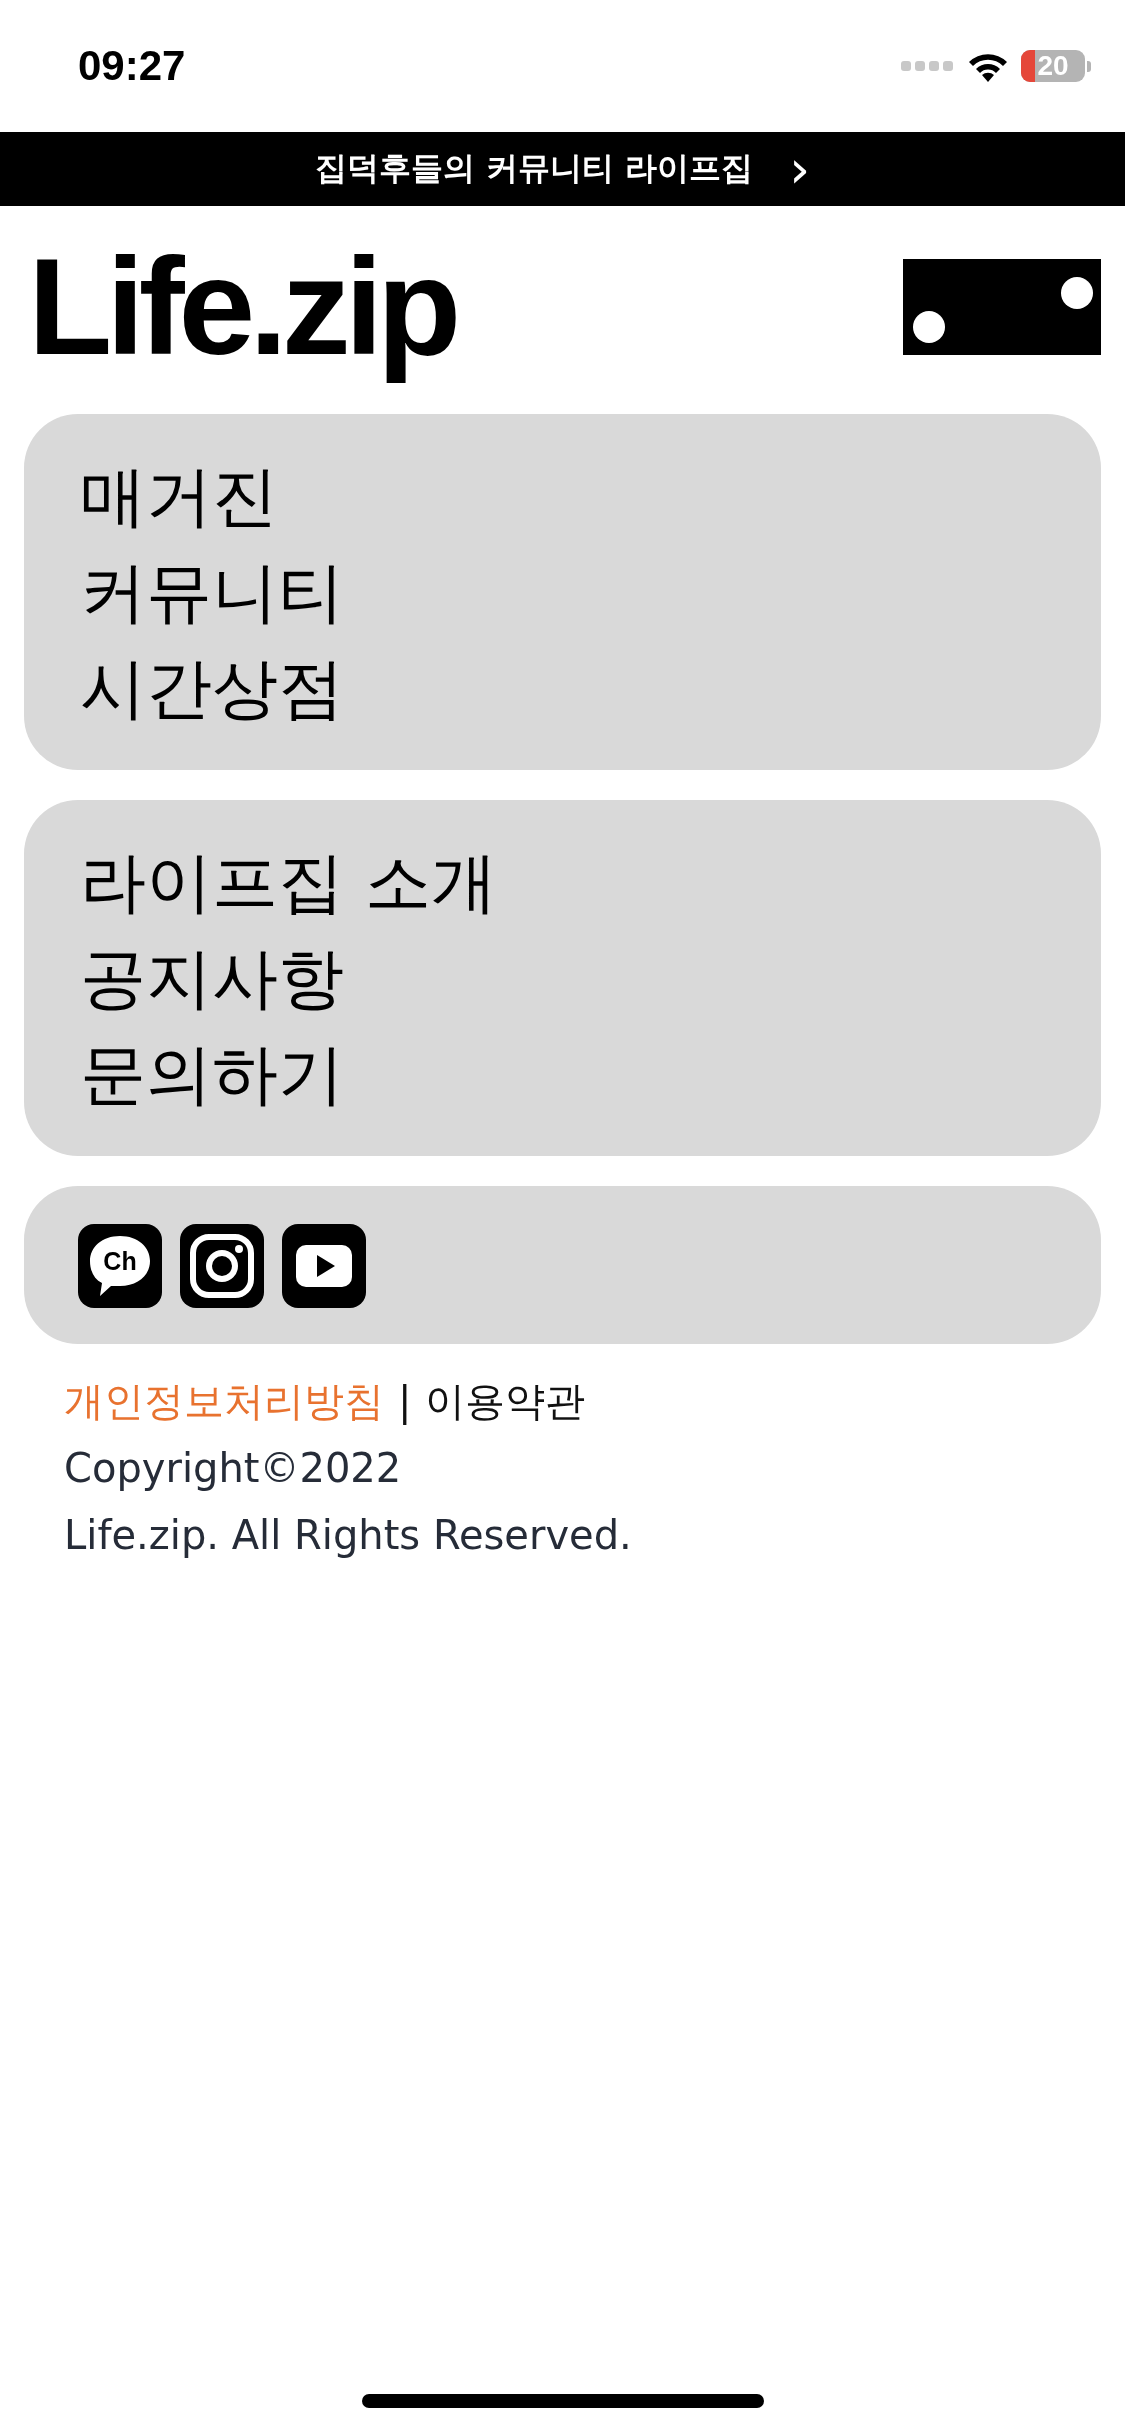 This screenshot has width=1125, height=2436. Describe the element at coordinates (233, 1468) in the screenshot. I see `copyright-text: Copyright©2022` at that location.